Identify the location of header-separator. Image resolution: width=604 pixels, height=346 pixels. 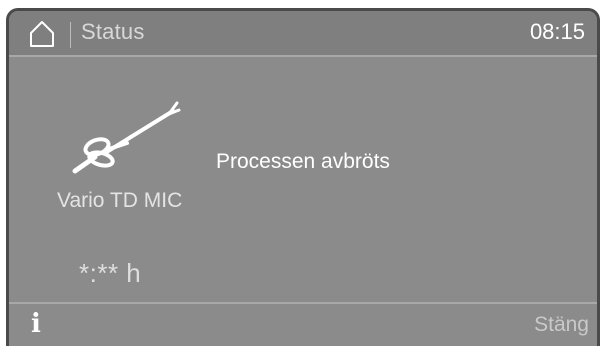
(70, 35).